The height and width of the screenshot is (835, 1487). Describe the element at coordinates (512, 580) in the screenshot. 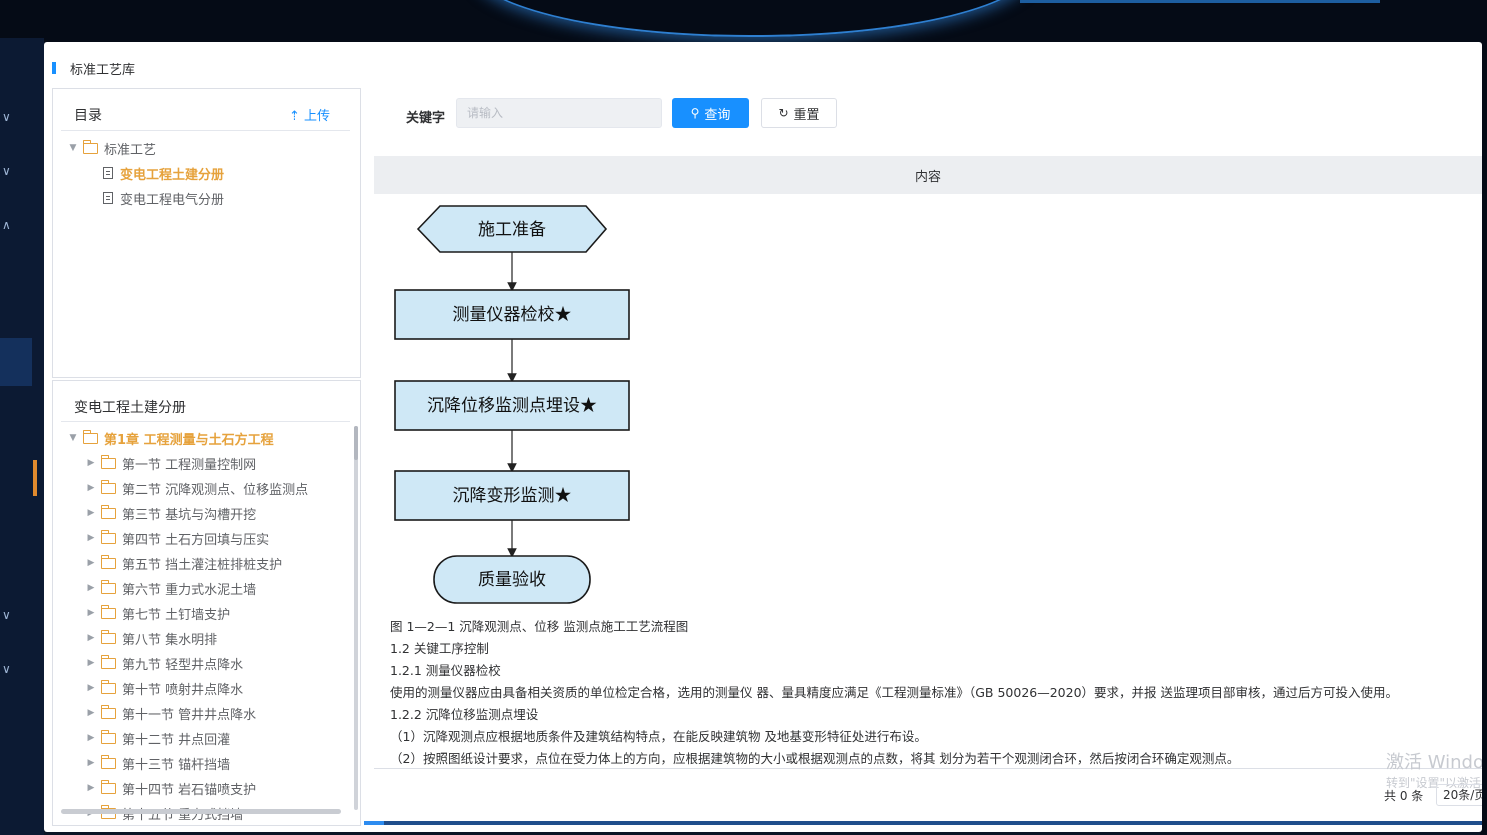

I see `flow-step-label: 质量验收` at that location.